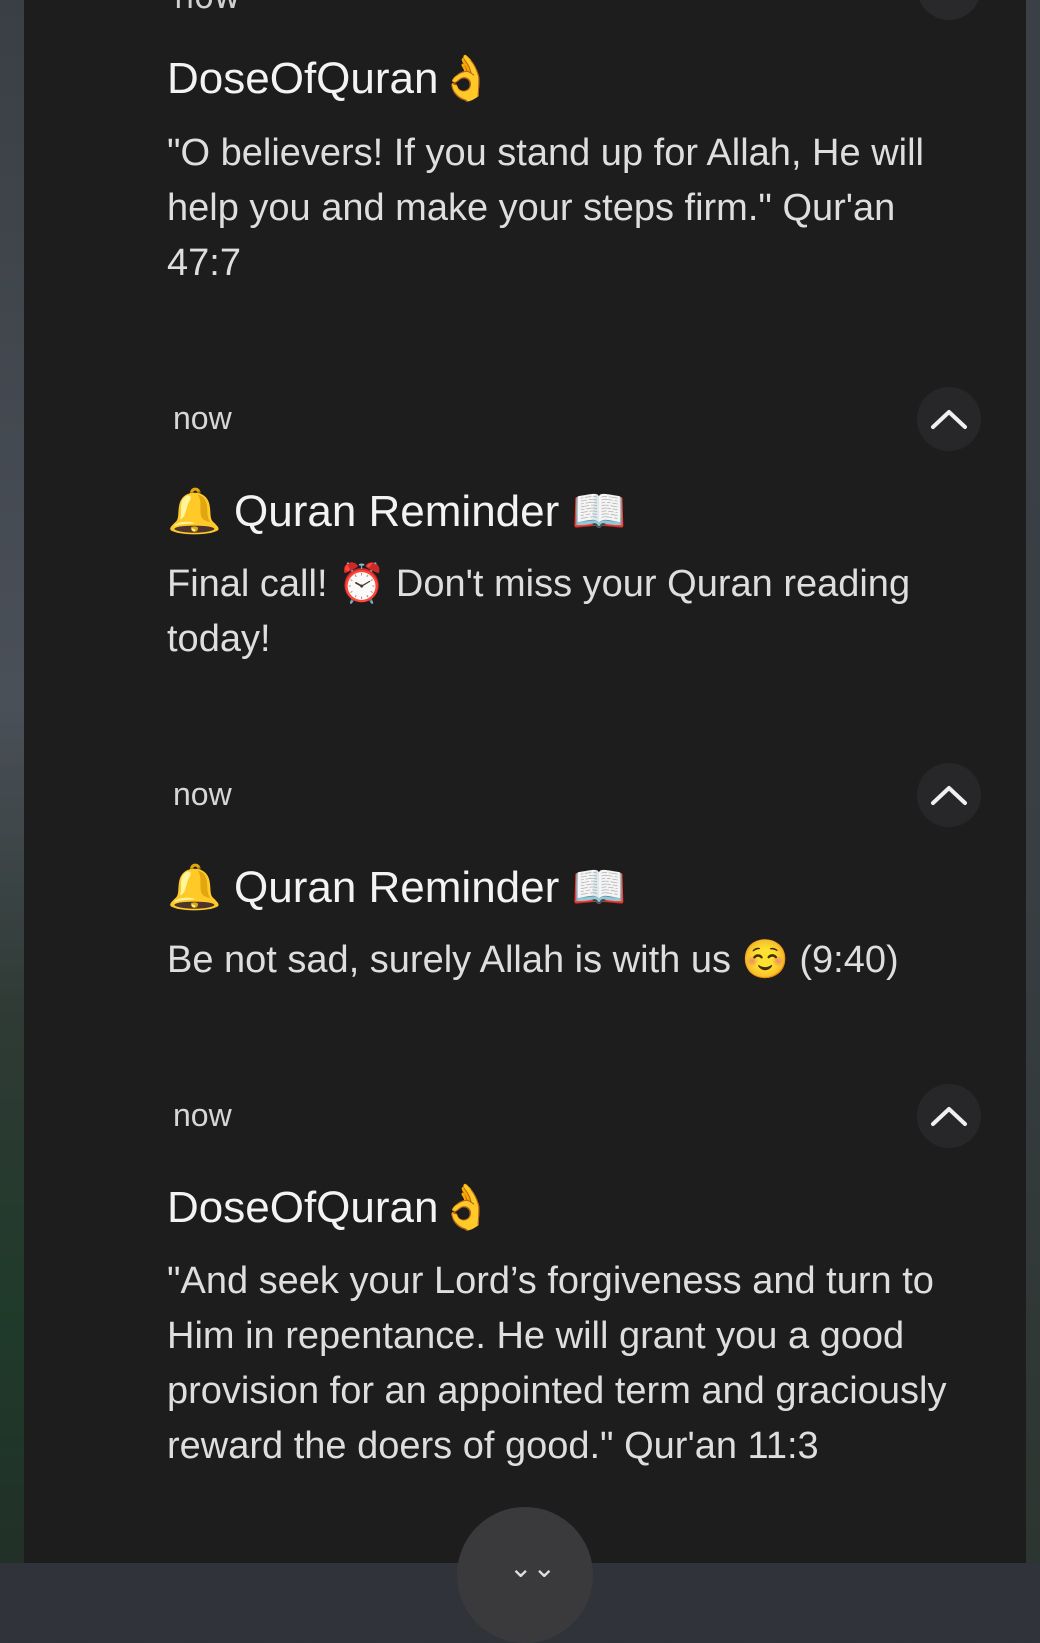  Describe the element at coordinates (12, 781) in the screenshot. I see `wallpaper-left-edge` at that location.